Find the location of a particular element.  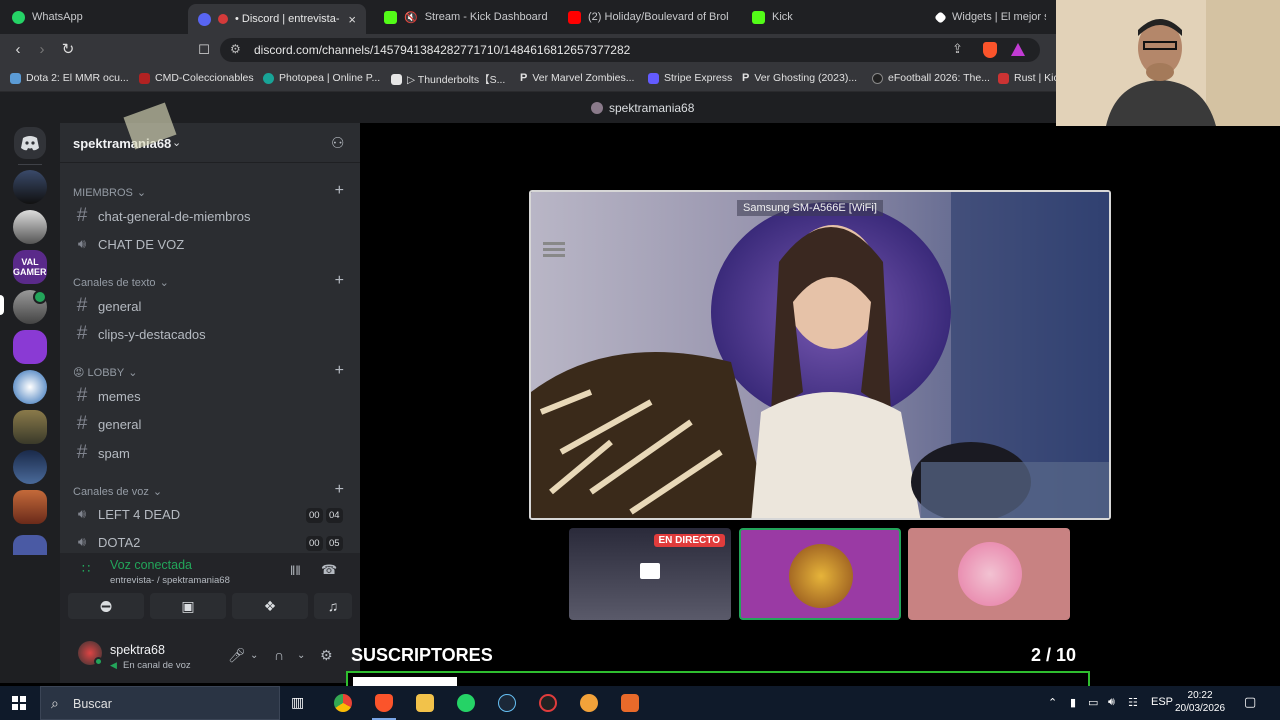

usb-icon: ▮ is located at coordinates (1073, 702).